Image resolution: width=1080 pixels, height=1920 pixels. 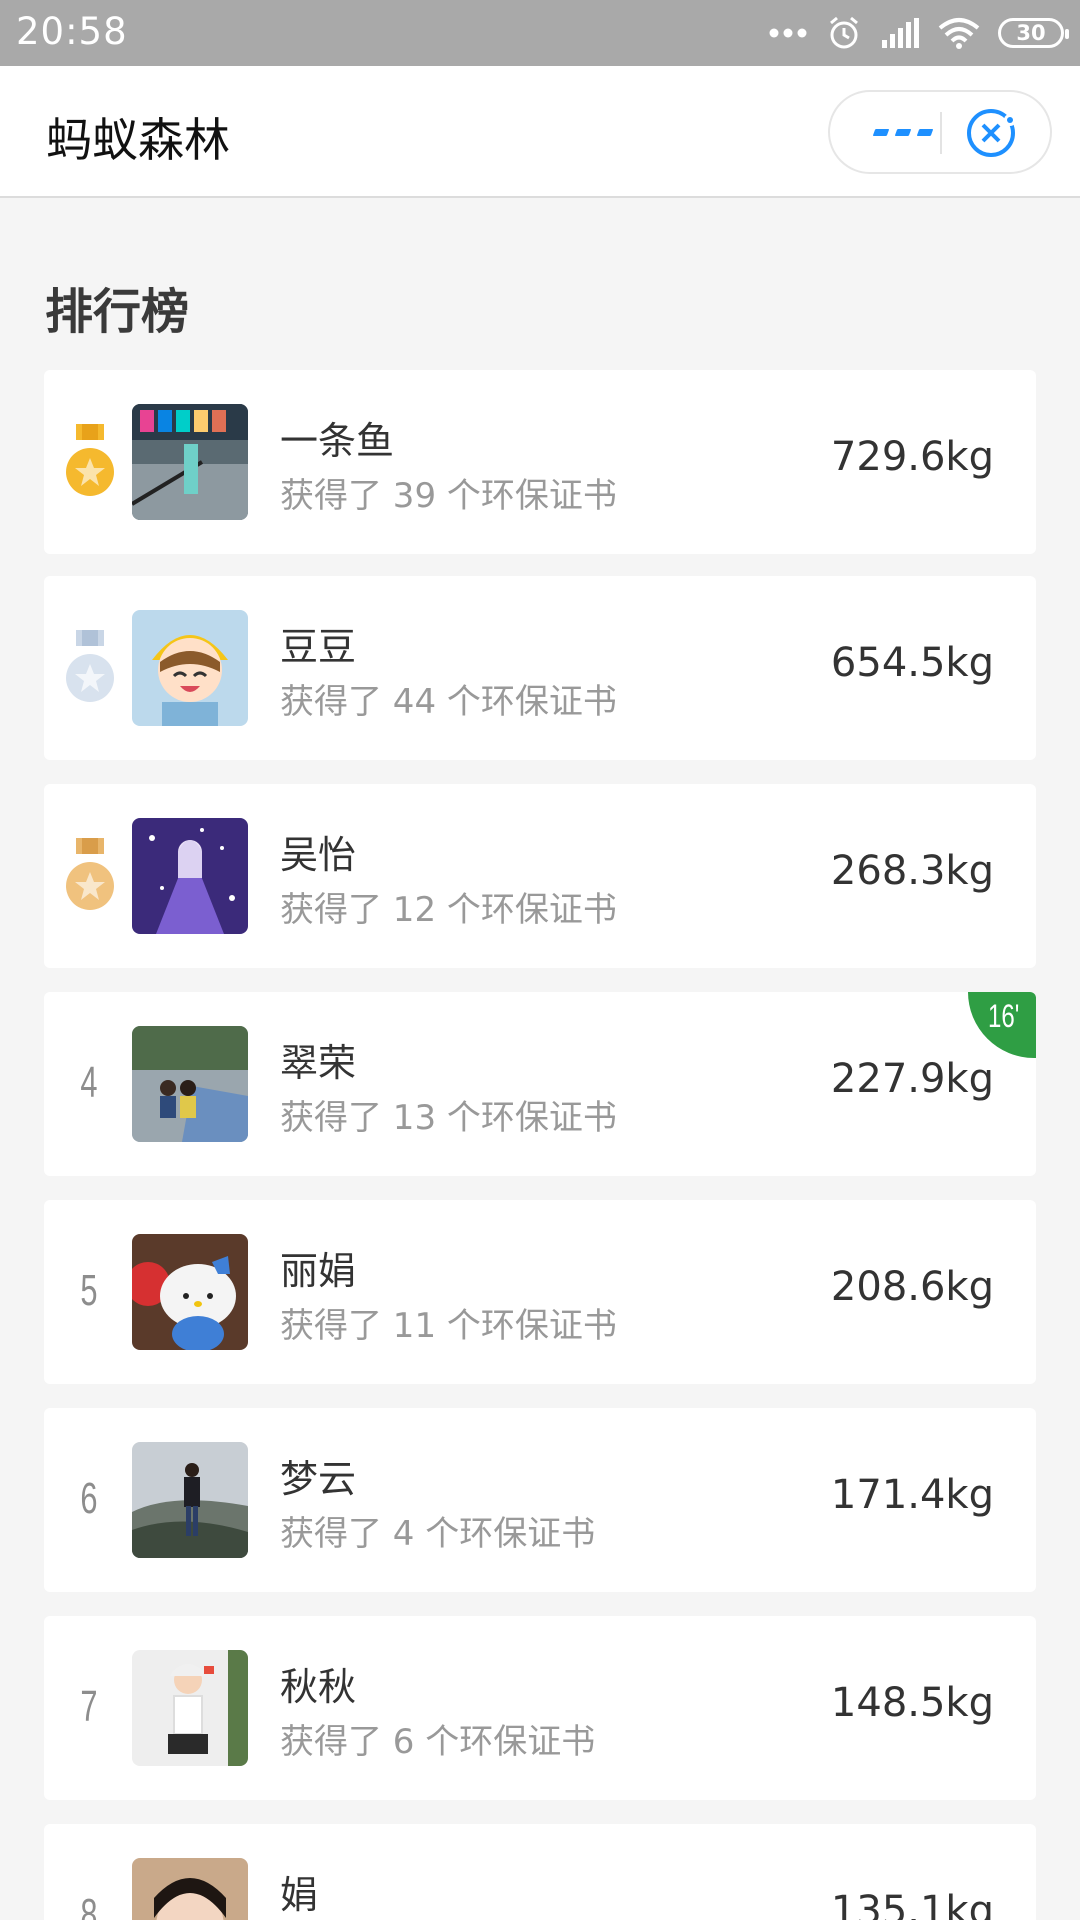 What do you see at coordinates (438, 1742) in the screenshot?
I see `certificate-count: 获得了 6 个环保证书` at bounding box center [438, 1742].